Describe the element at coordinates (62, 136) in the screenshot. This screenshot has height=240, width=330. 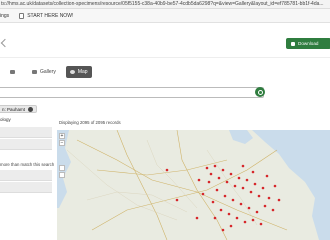
I see `zoom-in-button: +` at that location.